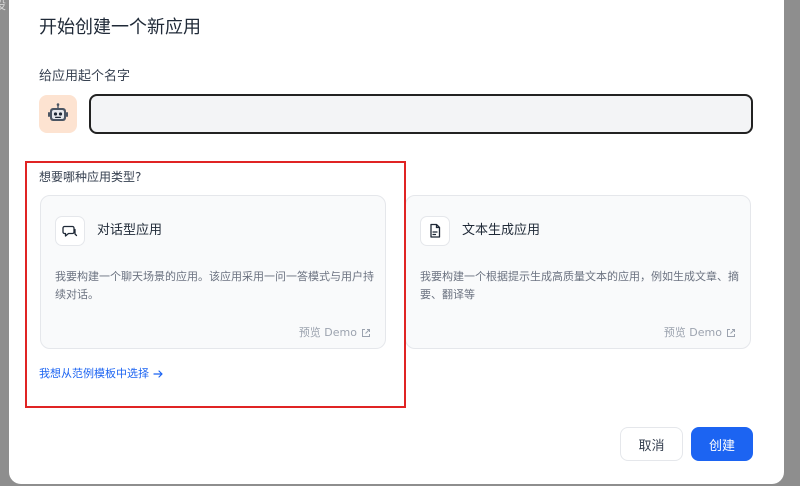 The width and height of the screenshot is (800, 486). What do you see at coordinates (130, 230) in the screenshot?
I see `card-chat-title: 对话型应用` at bounding box center [130, 230].